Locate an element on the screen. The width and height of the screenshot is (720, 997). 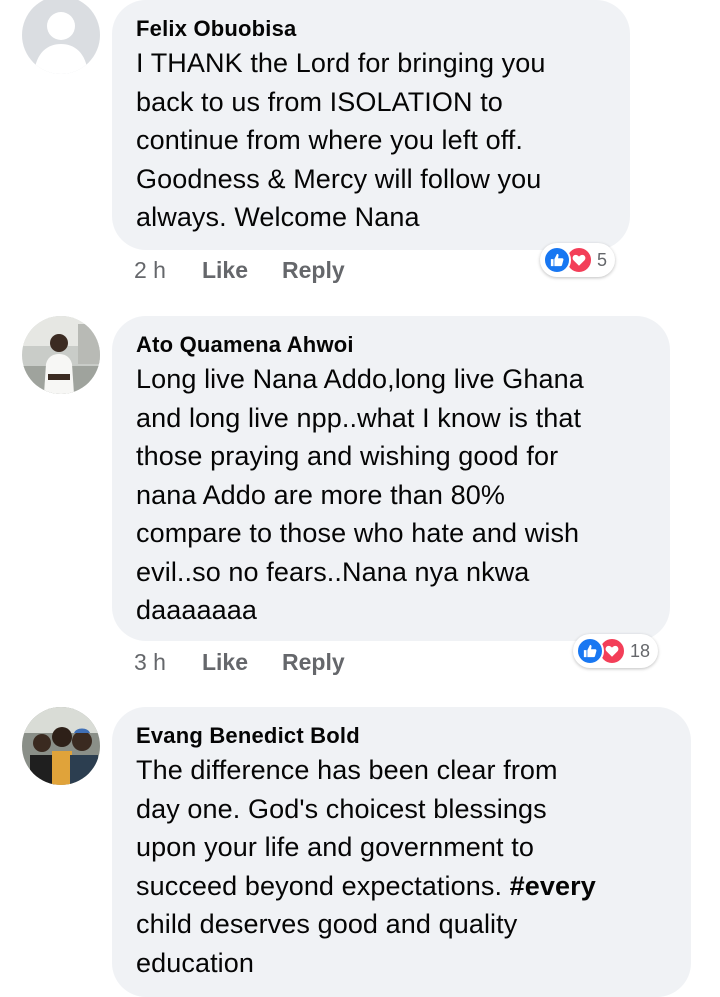
comment-author: Felix Obuobisa is located at coordinates (371, 29).